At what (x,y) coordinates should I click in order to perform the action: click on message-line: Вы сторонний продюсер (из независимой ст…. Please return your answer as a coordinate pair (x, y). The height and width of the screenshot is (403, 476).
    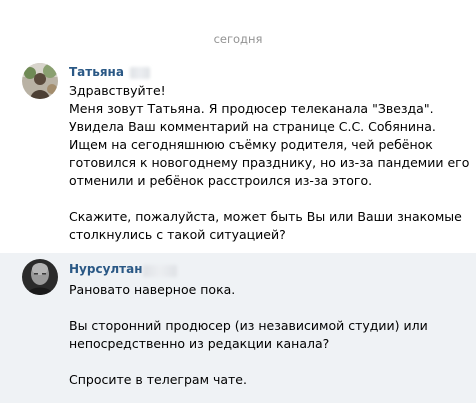
    Looking at the image, I should click on (248, 325).